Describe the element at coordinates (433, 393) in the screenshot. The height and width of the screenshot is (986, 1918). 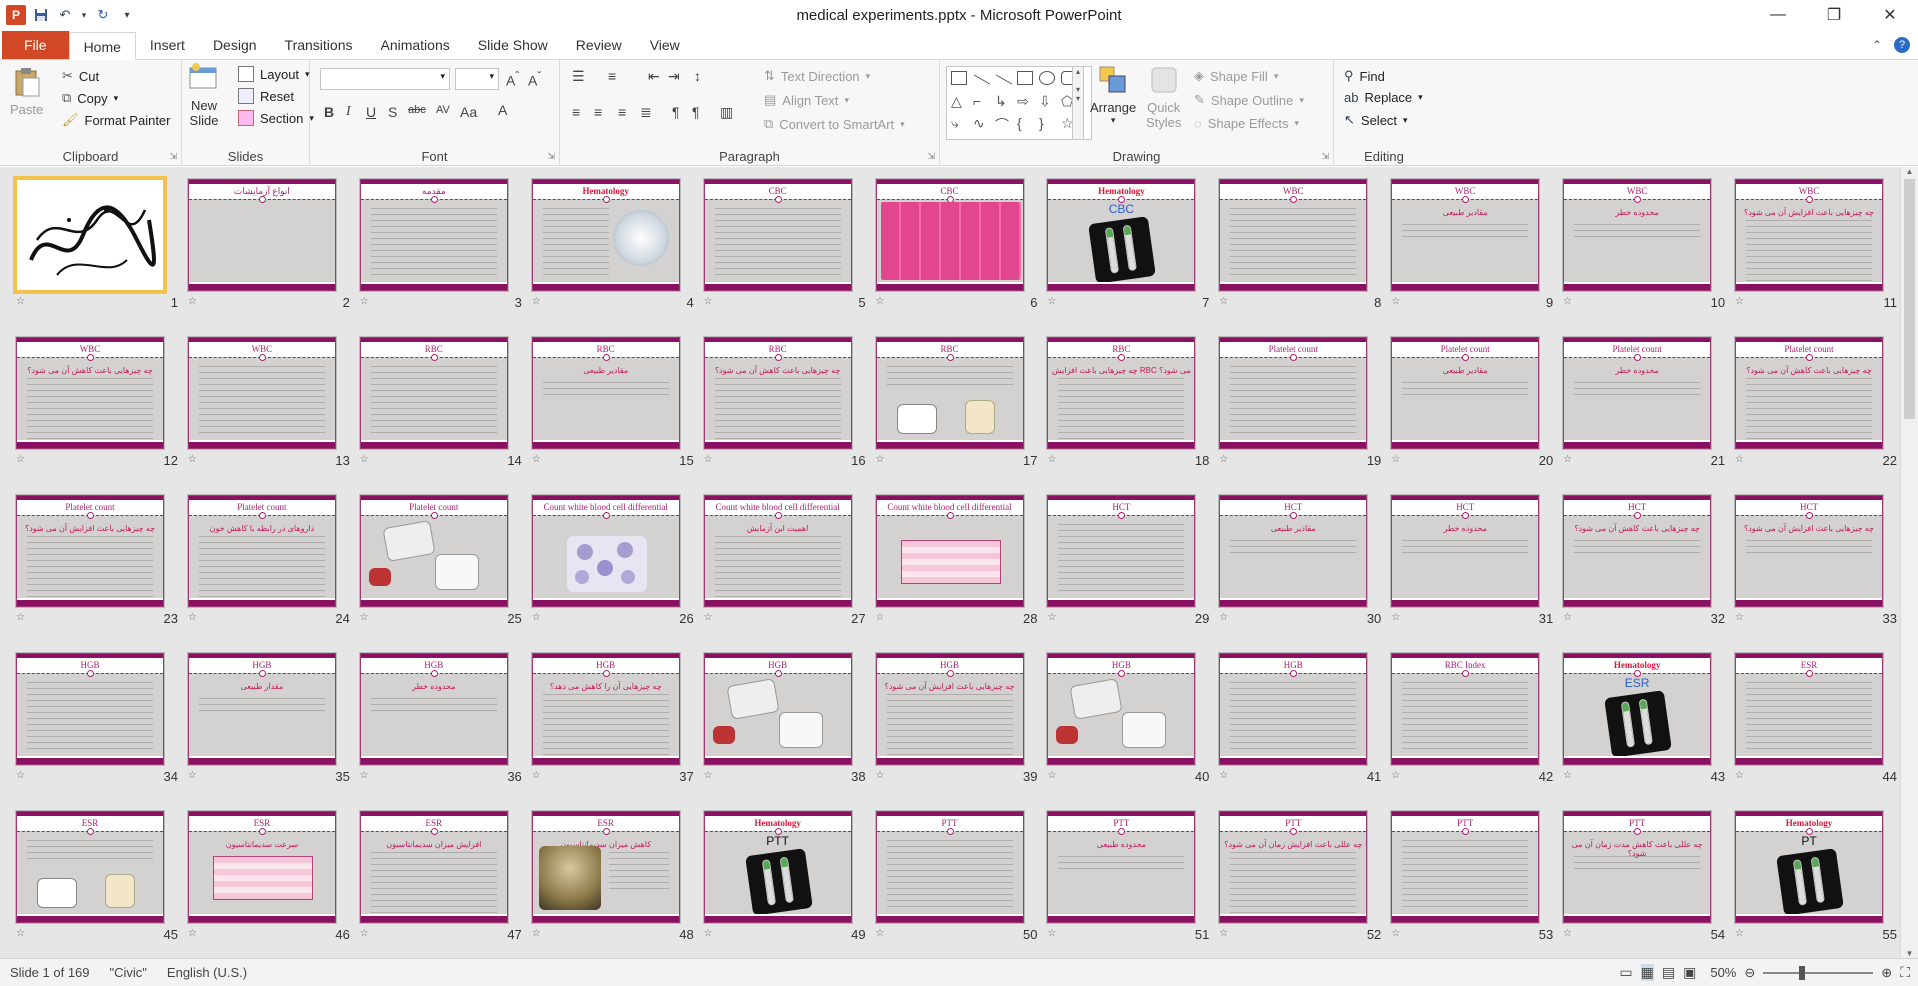
I see `slide-thumbnail: RBC` at that location.